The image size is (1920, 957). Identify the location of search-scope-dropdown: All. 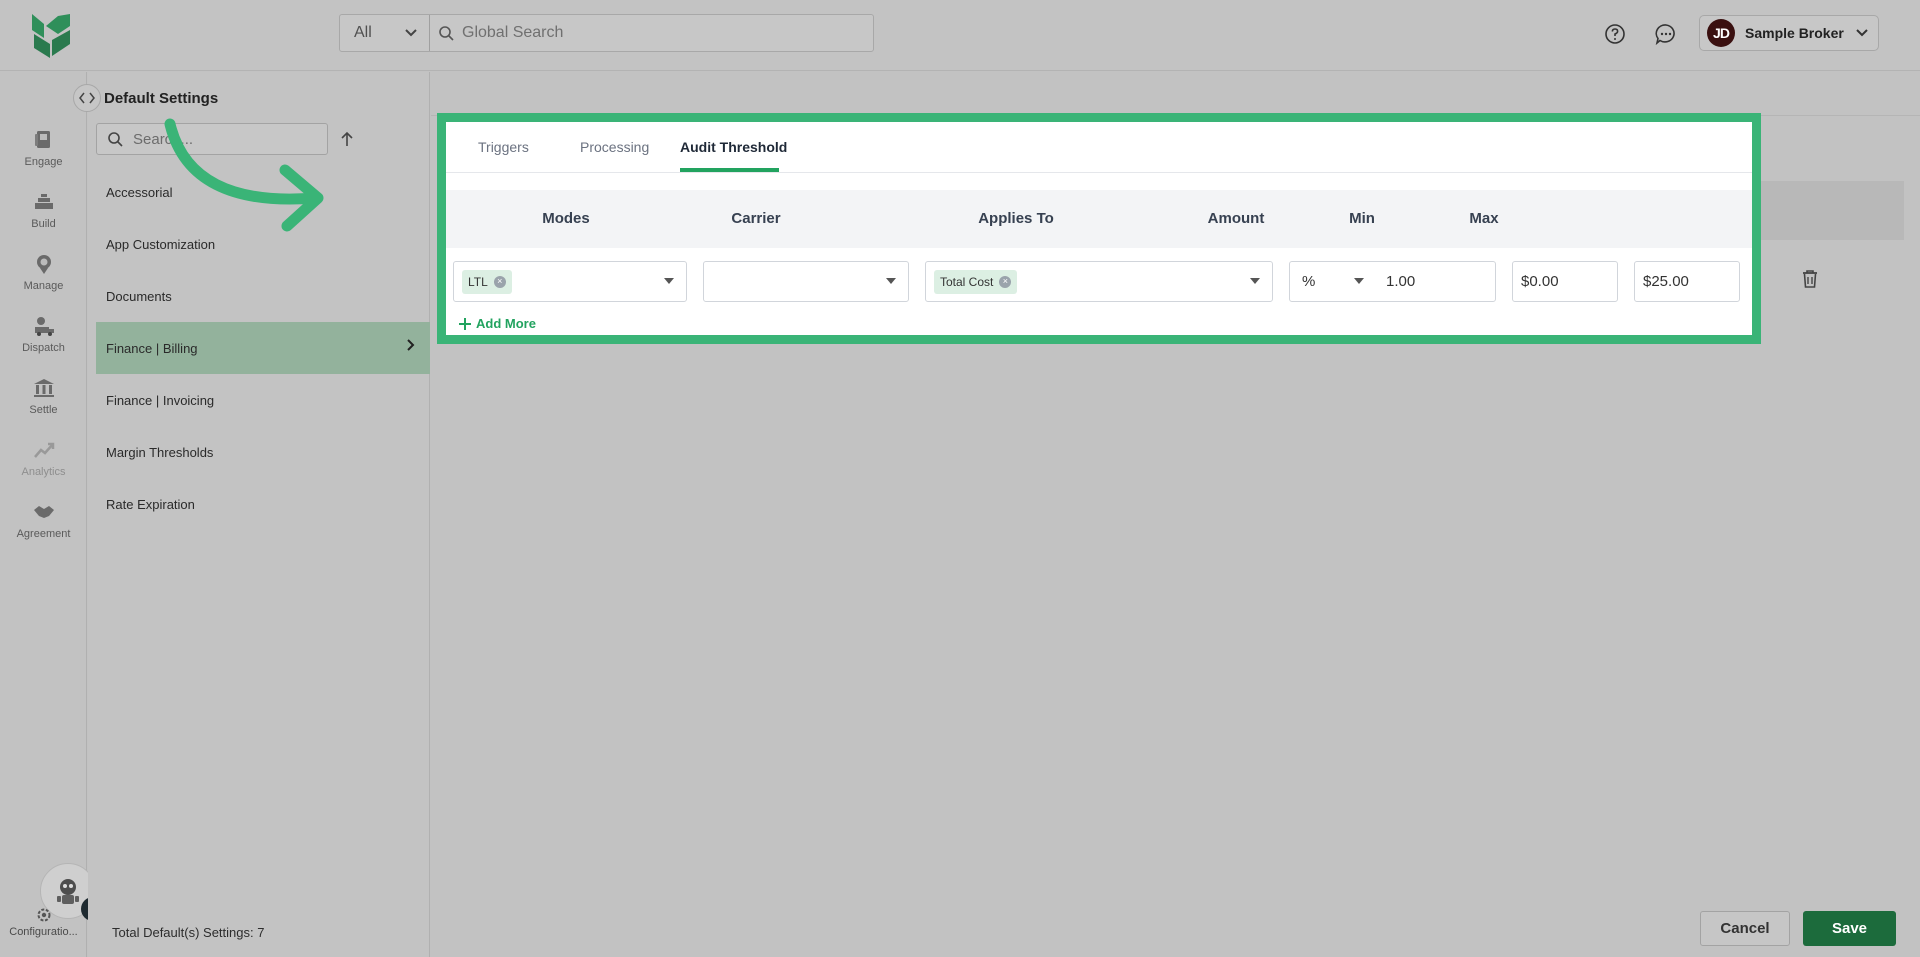
(385, 33).